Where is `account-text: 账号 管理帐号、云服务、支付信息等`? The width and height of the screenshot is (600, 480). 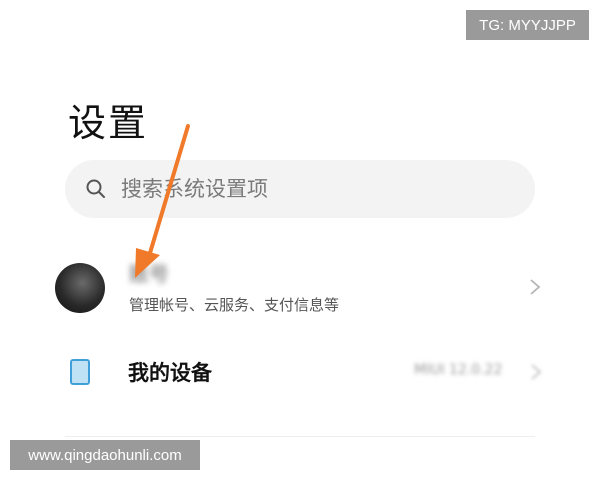
account-text: 账号 管理帐号、云服务、支付信息等 is located at coordinates (234, 288).